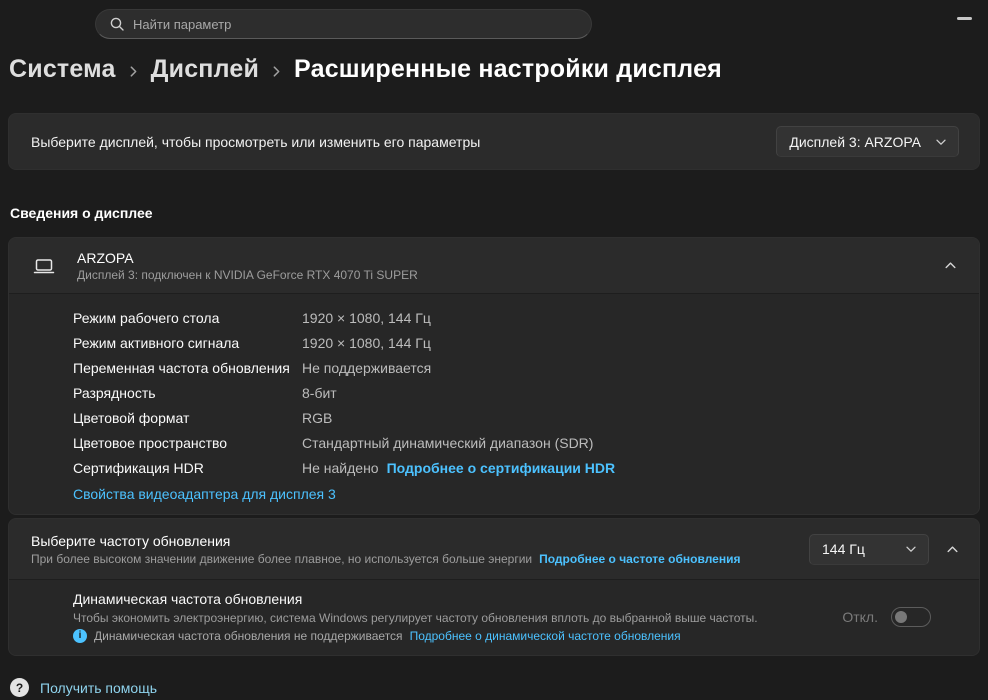  Describe the element at coordinates (639, 559) in the screenshot. I see `refresh-rate-learn-more-link: Подробнее о частоте обновления` at that location.